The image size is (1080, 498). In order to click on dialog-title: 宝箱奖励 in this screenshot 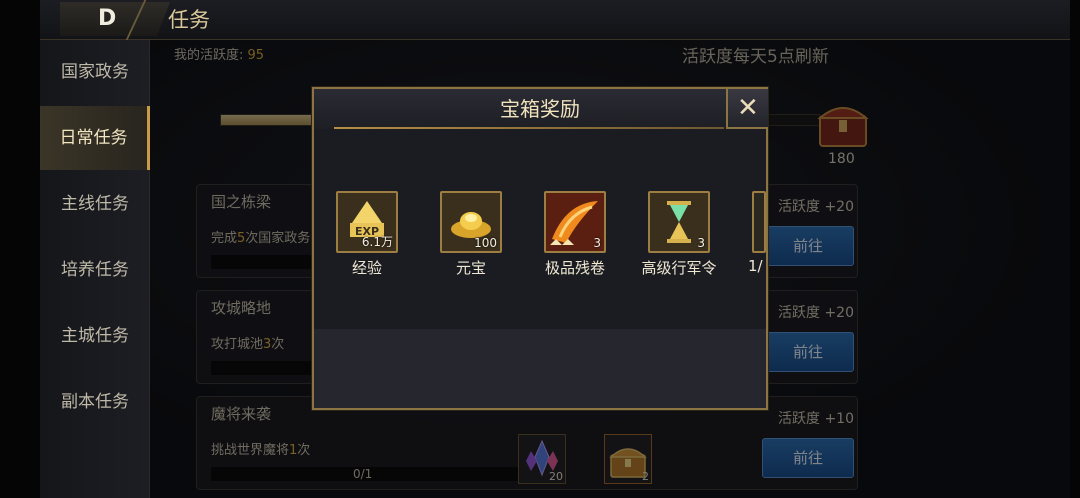, I will do `click(540, 109)`.